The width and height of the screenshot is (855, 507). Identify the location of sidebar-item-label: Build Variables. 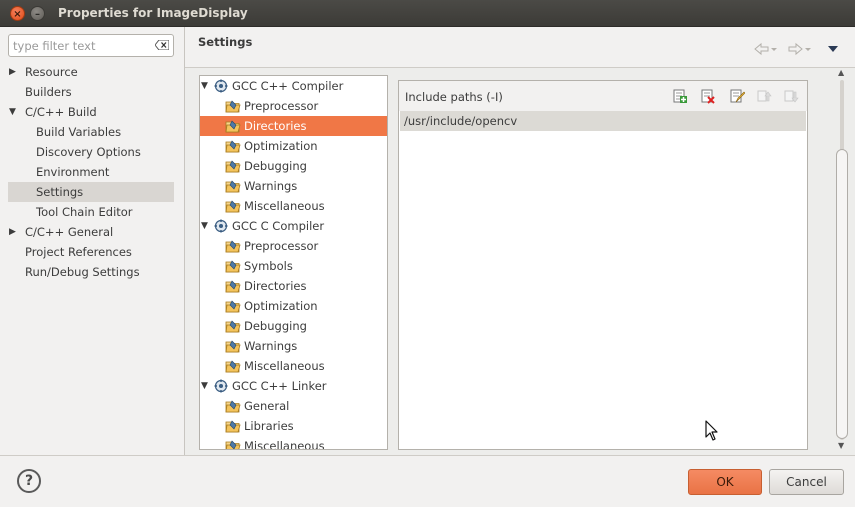
(79, 132).